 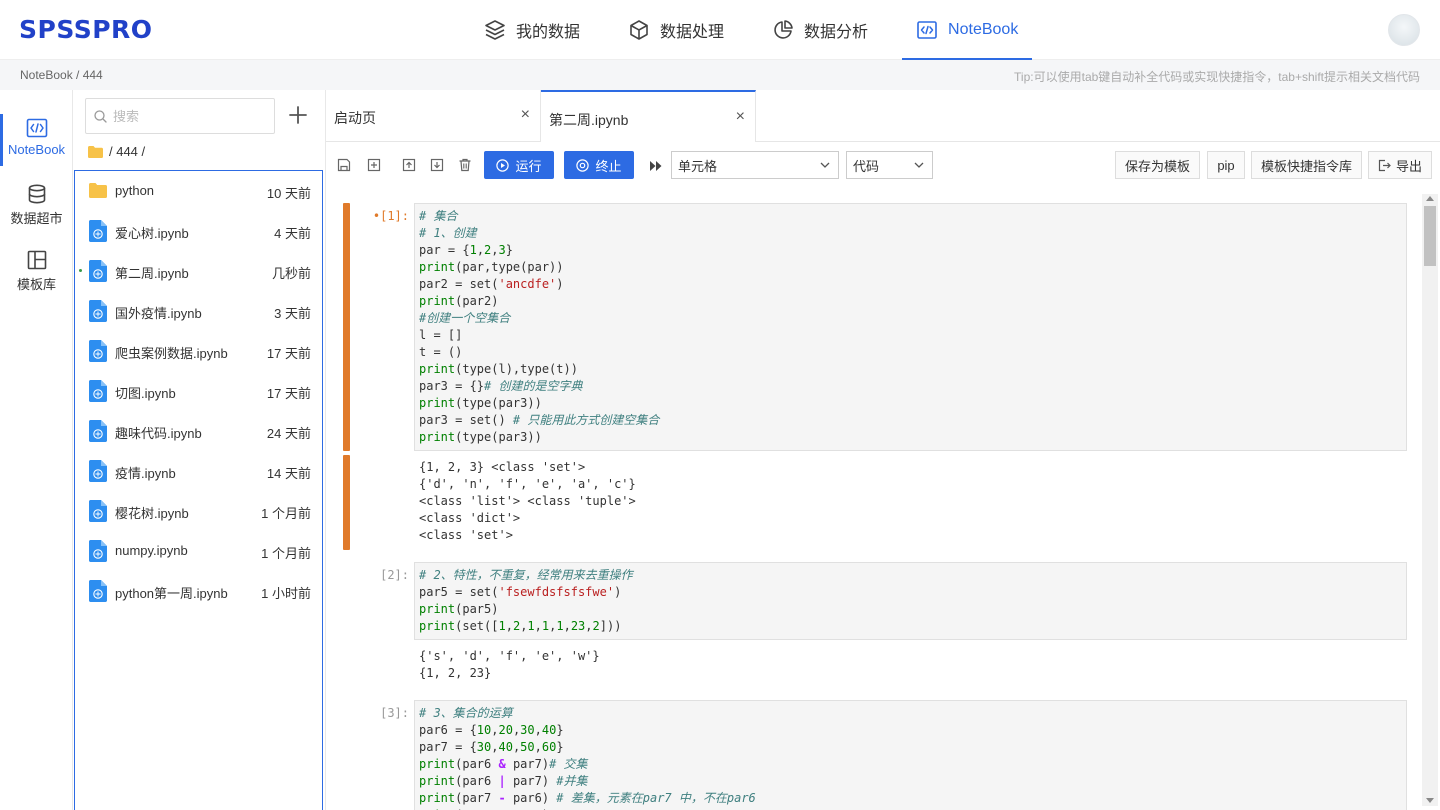 I want to click on chevron-down-icon, so click(x=919, y=165).